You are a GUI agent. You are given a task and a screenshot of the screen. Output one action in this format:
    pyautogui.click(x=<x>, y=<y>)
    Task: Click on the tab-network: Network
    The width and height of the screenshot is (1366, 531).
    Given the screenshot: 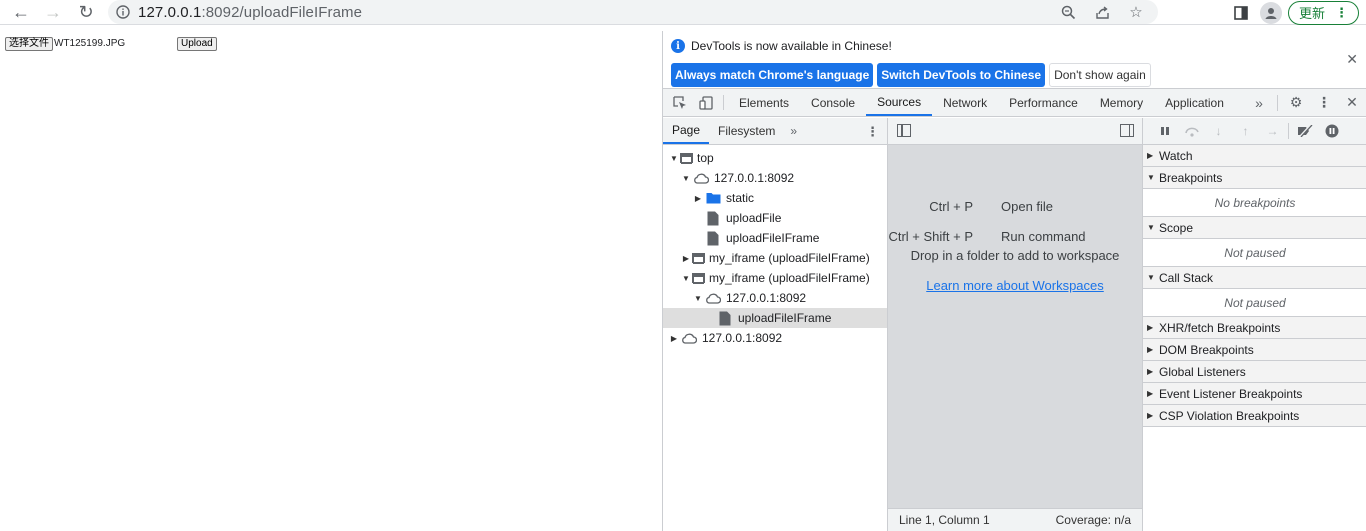 What is the action you would take?
    pyautogui.click(x=965, y=102)
    